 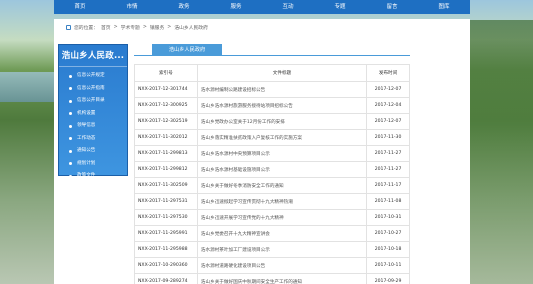 I want to click on breadcrumb-link-topic: 学术专题, so click(x=130, y=27).